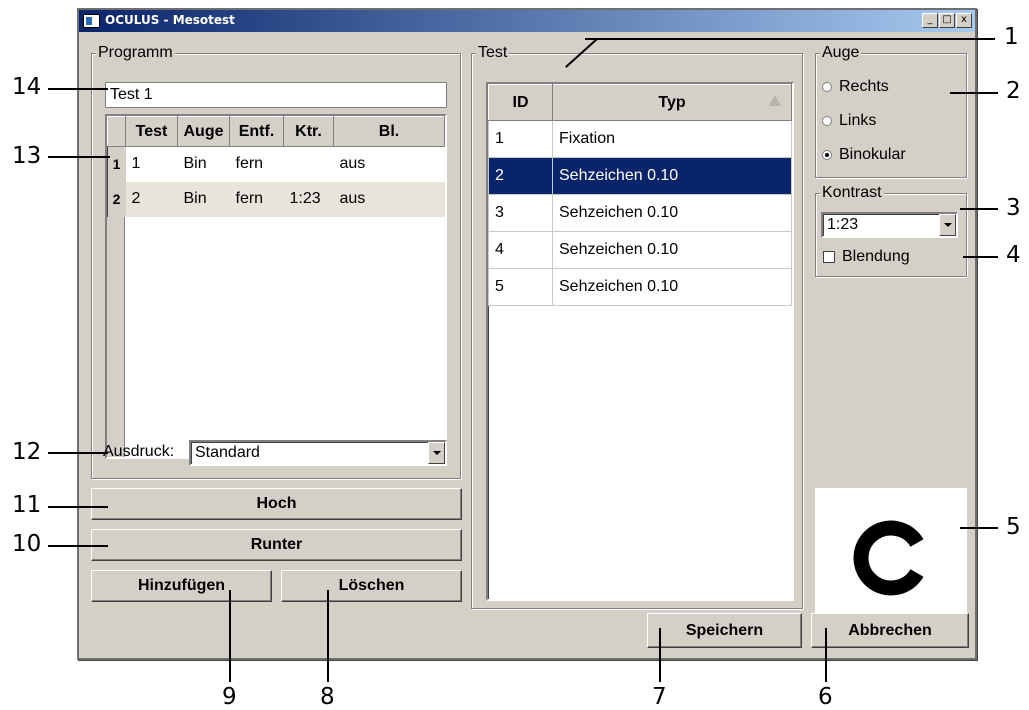 The image size is (1029, 710). I want to click on landolt-c-icon, so click(888, 558).